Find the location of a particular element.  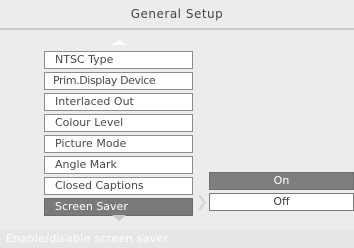

menu-item-angle-mark: Angle Mark is located at coordinates (118, 165).